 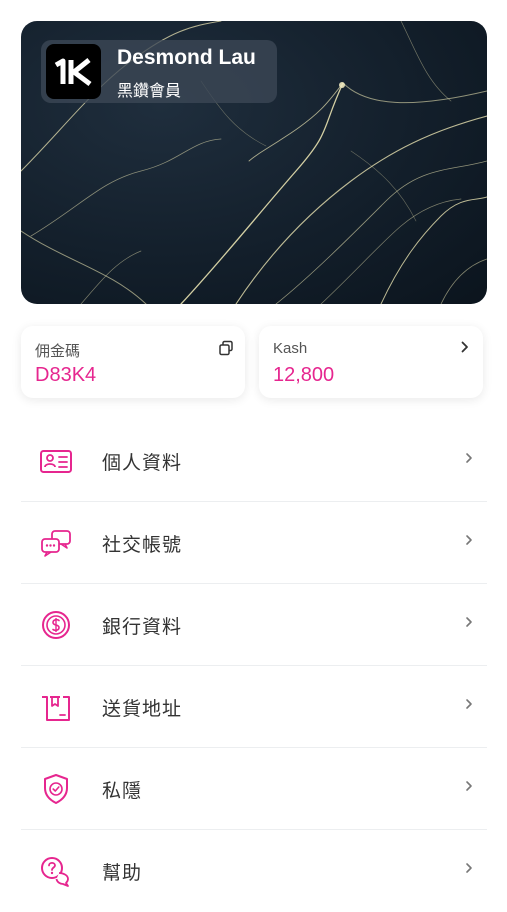 What do you see at coordinates (226, 348) in the screenshot?
I see `copy-icon` at bounding box center [226, 348].